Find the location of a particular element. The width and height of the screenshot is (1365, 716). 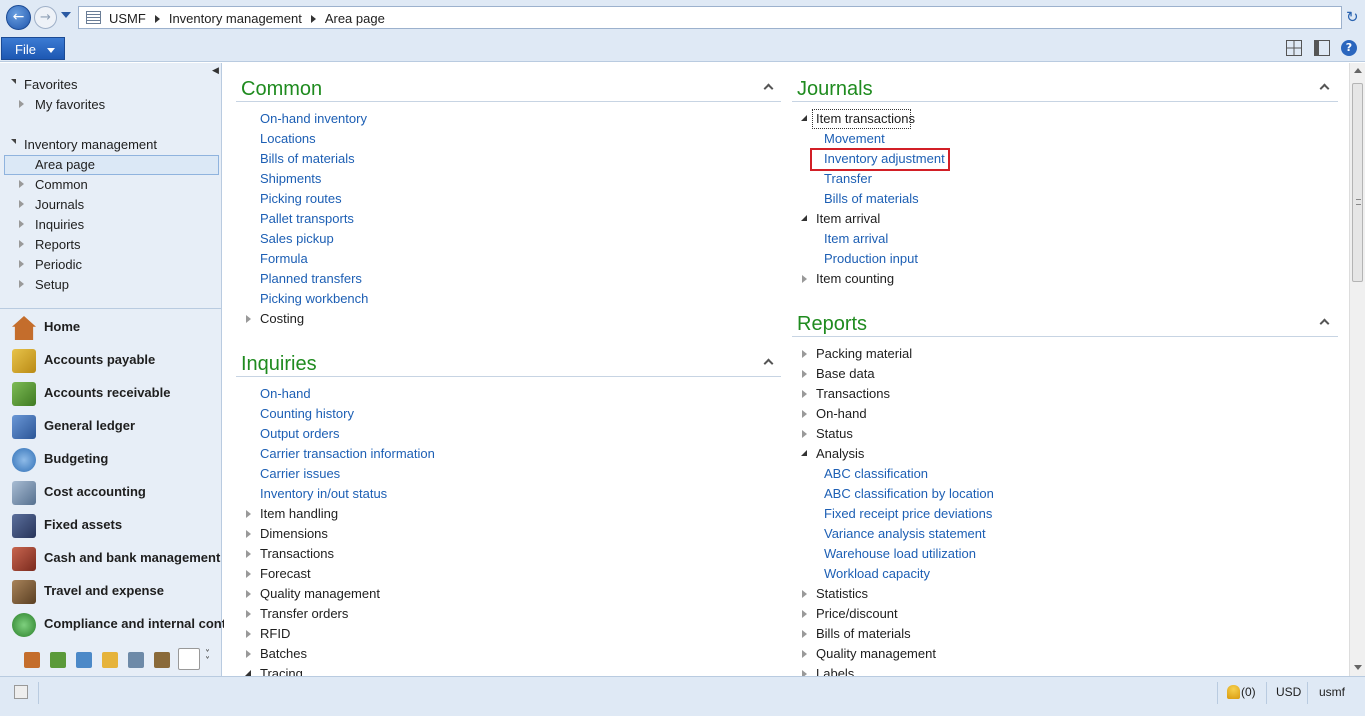

link-planned-transfers: Planned transfers is located at coordinates (311, 279).